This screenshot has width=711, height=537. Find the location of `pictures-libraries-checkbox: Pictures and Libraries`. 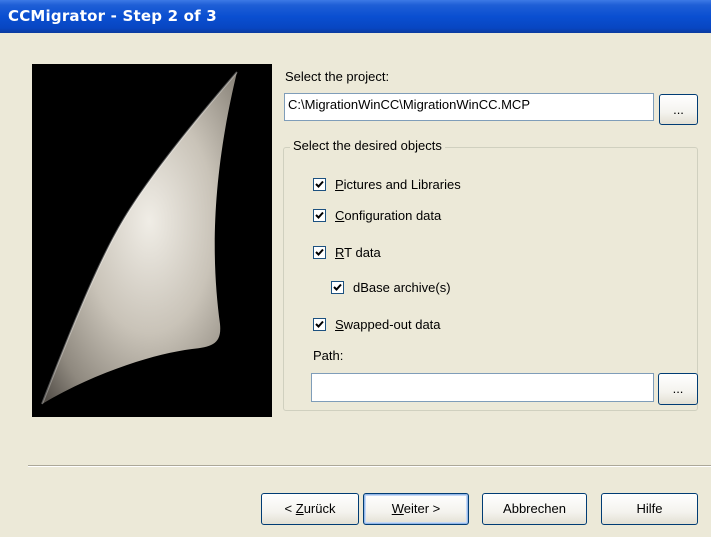

pictures-libraries-checkbox: Pictures and Libraries is located at coordinates (387, 184).